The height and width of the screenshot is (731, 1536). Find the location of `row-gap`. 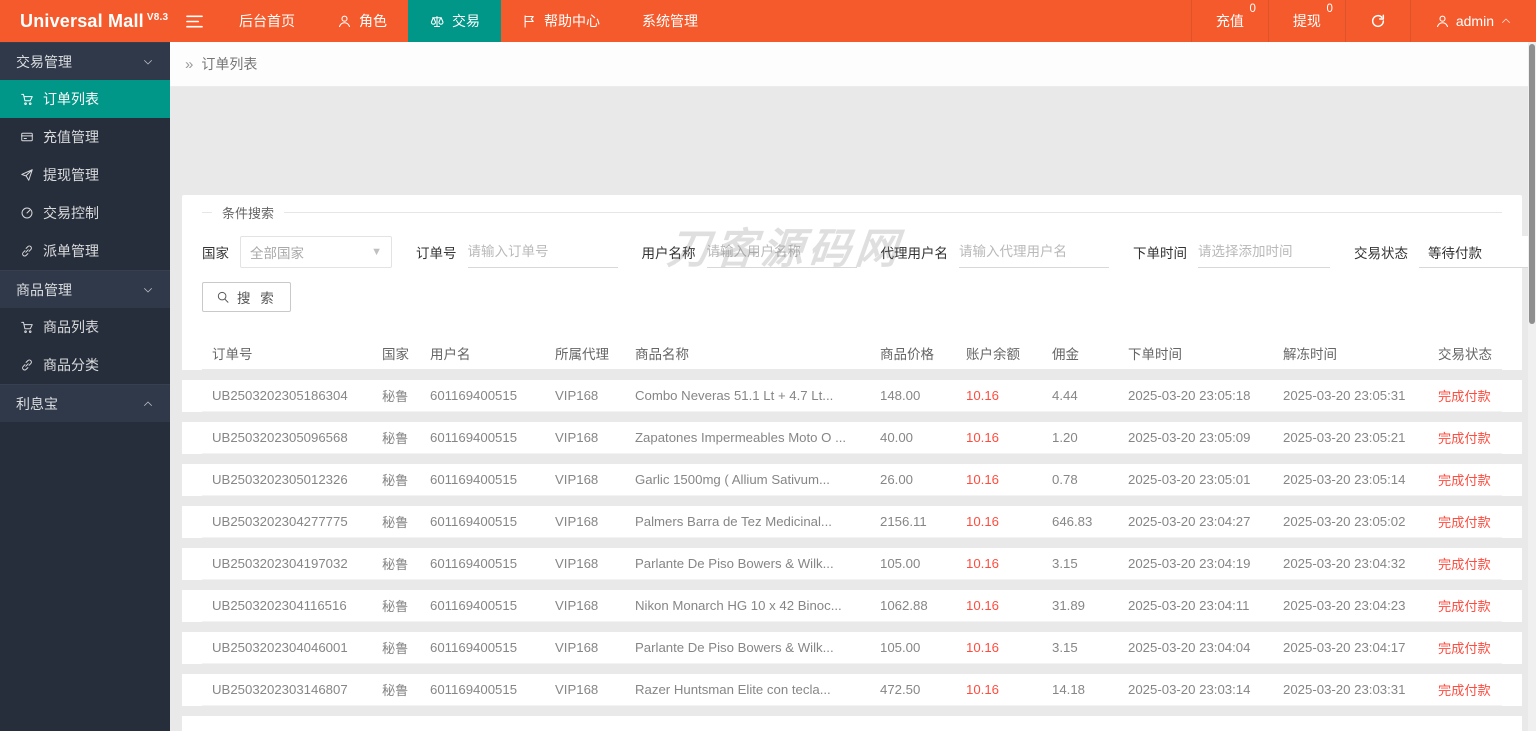

row-gap is located at coordinates (852, 501).